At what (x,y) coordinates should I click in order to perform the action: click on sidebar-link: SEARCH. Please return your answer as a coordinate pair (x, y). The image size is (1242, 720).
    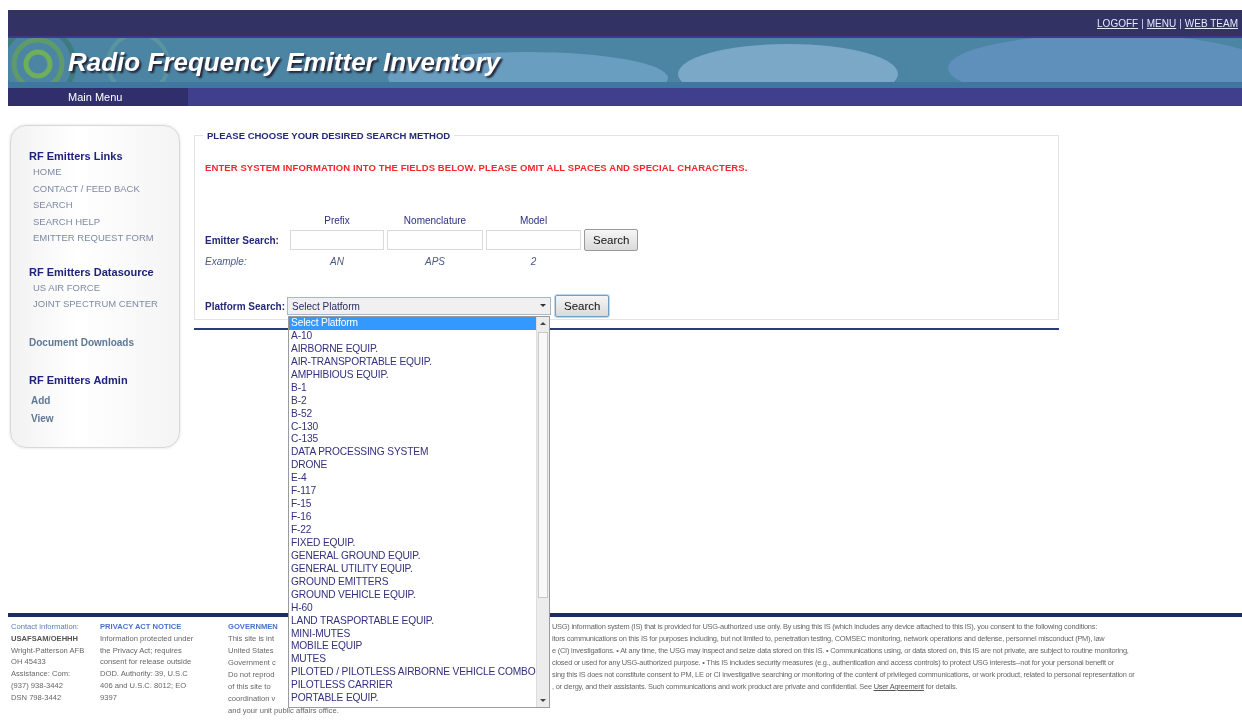
    Looking at the image, I should click on (106, 205).